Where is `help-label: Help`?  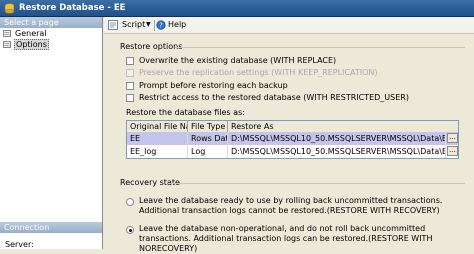 help-label: Help is located at coordinates (177, 24).